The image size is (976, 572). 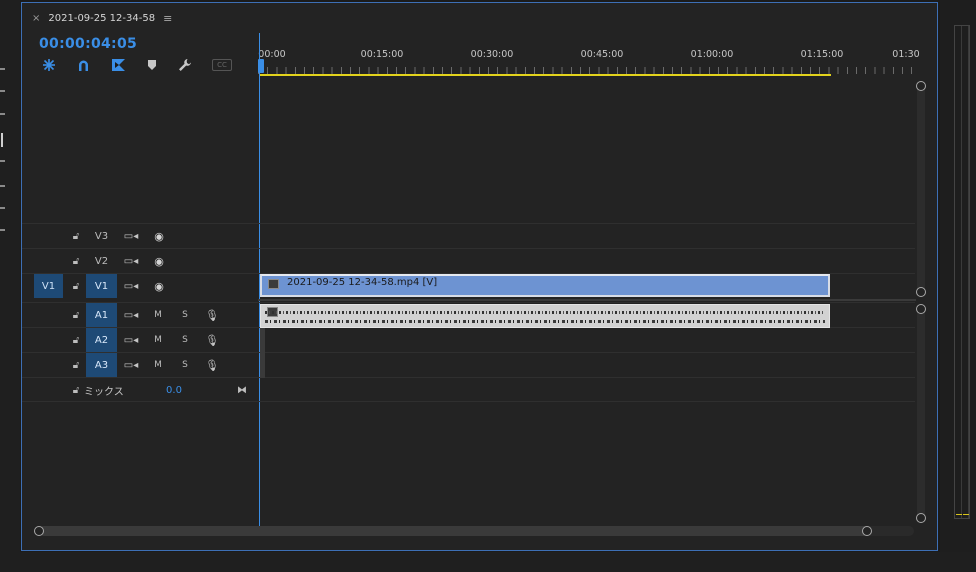 What do you see at coordinates (822, 54) in the screenshot?
I see `ruler-label: 01:15:00` at bounding box center [822, 54].